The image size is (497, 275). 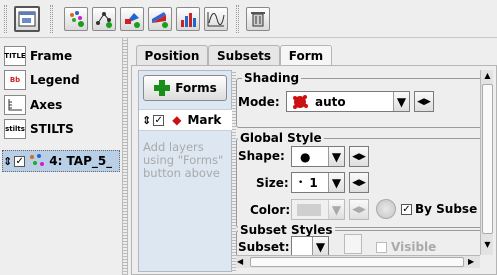 What do you see at coordinates (318, 156) in the screenshot?
I see `shape-combo: ● ▼` at bounding box center [318, 156].